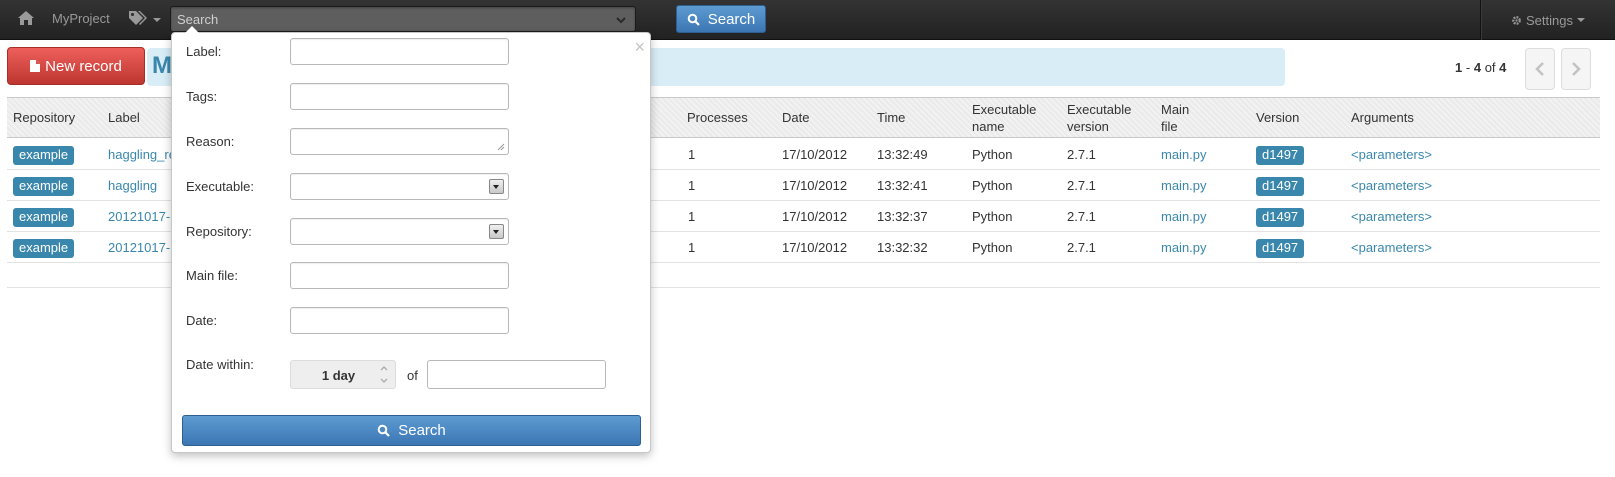  Describe the element at coordinates (144, 18) in the screenshot. I see `tags-dropdown` at that location.